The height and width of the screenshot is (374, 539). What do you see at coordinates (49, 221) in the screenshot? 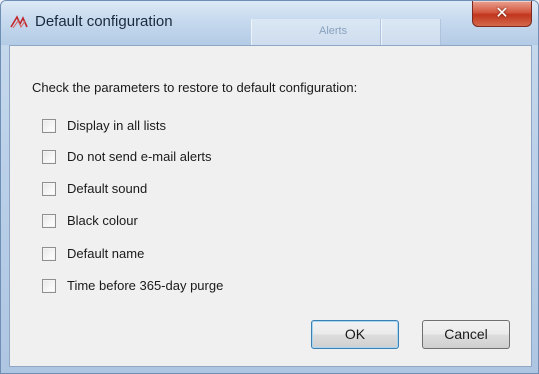
I see `checkbox-black-colour` at bounding box center [49, 221].